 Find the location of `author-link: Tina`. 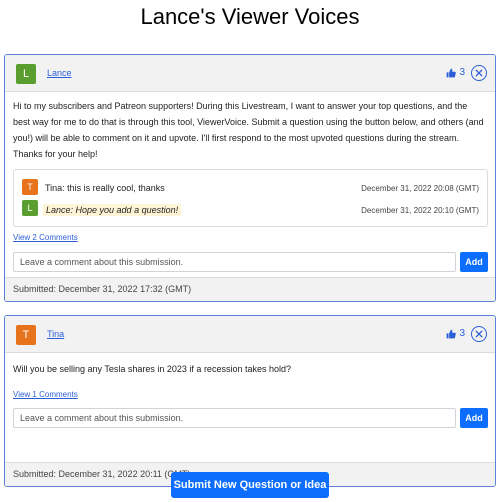

author-link: Tina is located at coordinates (55, 334).